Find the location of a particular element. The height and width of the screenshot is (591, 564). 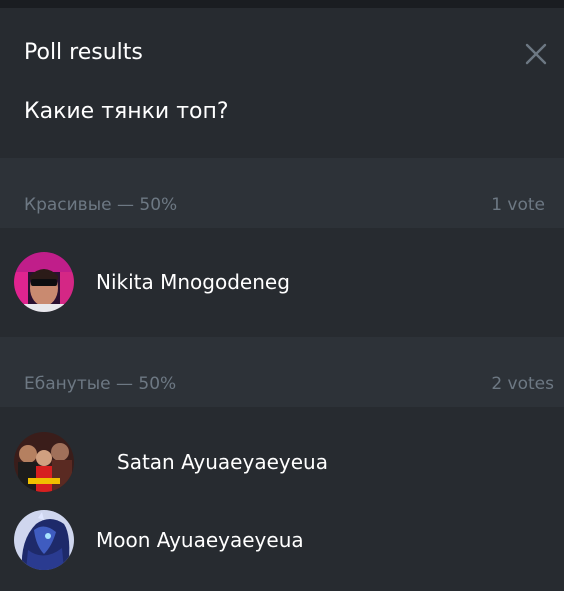

option-vote-count: 2 votes is located at coordinates (522, 384).